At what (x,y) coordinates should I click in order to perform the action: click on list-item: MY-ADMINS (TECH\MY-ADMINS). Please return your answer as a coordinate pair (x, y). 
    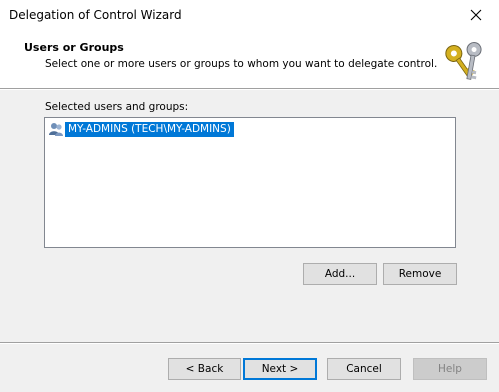
    Looking at the image, I should click on (141, 129).